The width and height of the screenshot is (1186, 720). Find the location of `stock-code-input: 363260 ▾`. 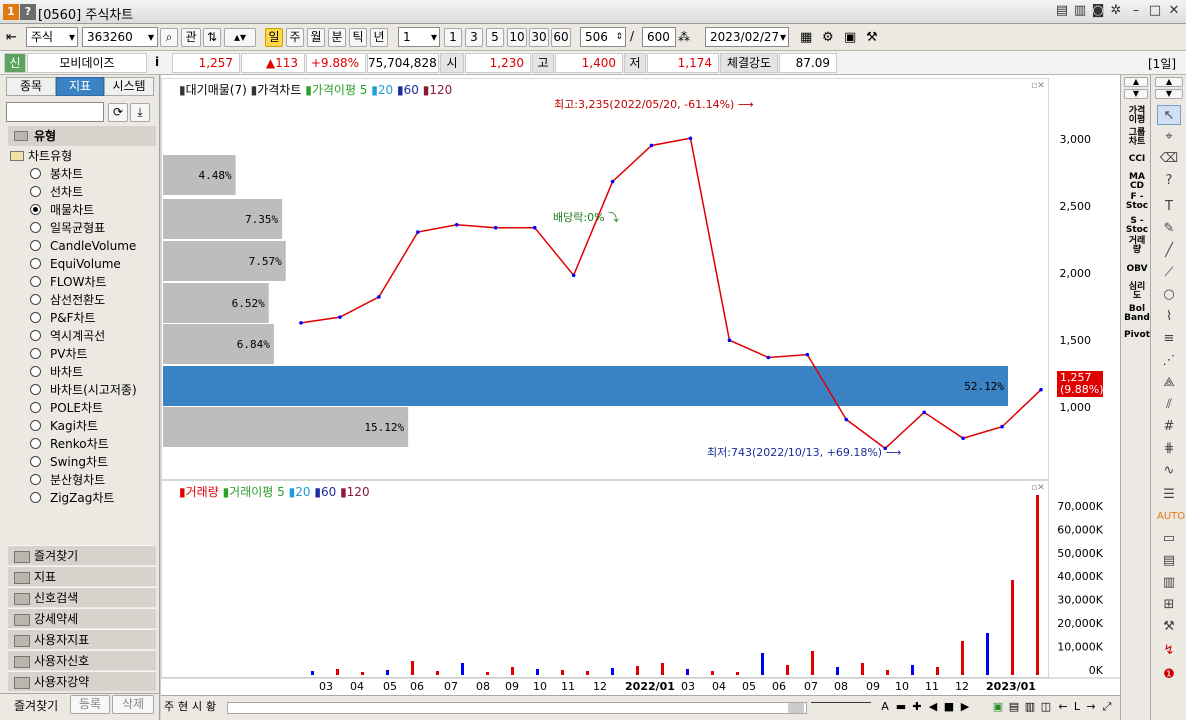

stock-code-input: 363260 ▾ is located at coordinates (120, 37).